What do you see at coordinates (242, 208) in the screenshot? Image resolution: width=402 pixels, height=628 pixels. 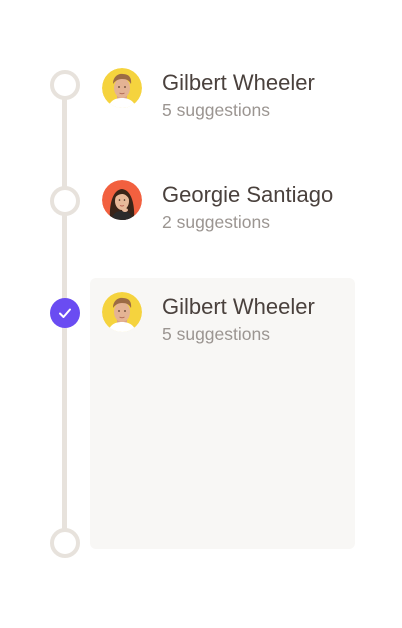 I see `timeline-item: Georgie Santiago 2 suggestions` at bounding box center [242, 208].